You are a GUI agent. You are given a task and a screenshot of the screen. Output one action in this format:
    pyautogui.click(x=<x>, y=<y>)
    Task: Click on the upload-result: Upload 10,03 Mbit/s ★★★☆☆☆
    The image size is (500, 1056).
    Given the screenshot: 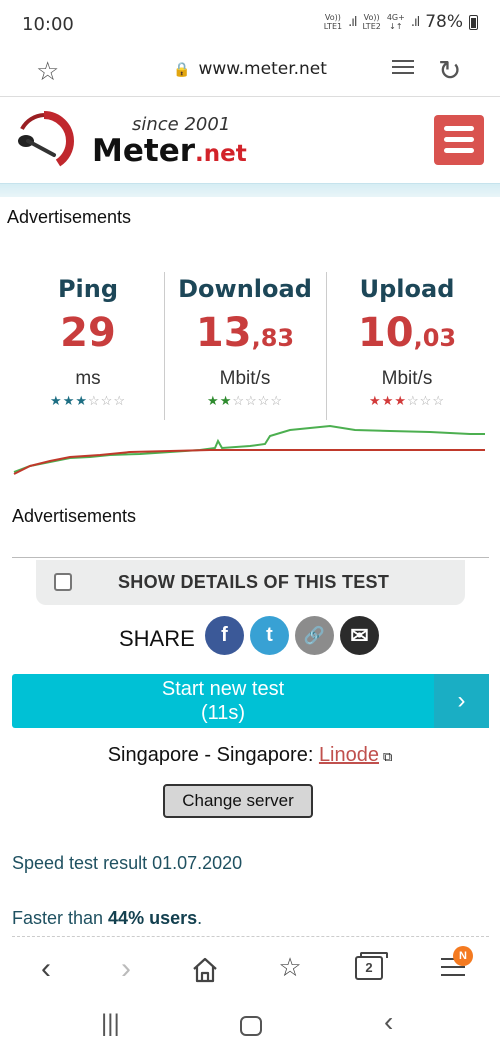 What is the action you would take?
    pyautogui.click(x=407, y=342)
    